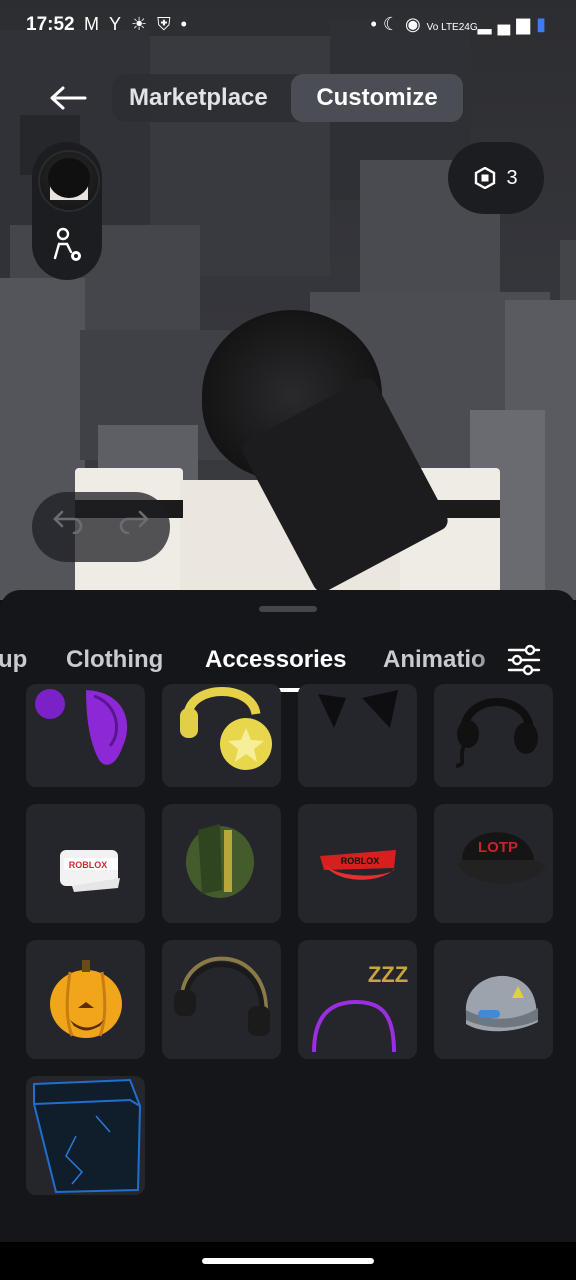  I want to click on app-icon: Y, so click(120, 24).